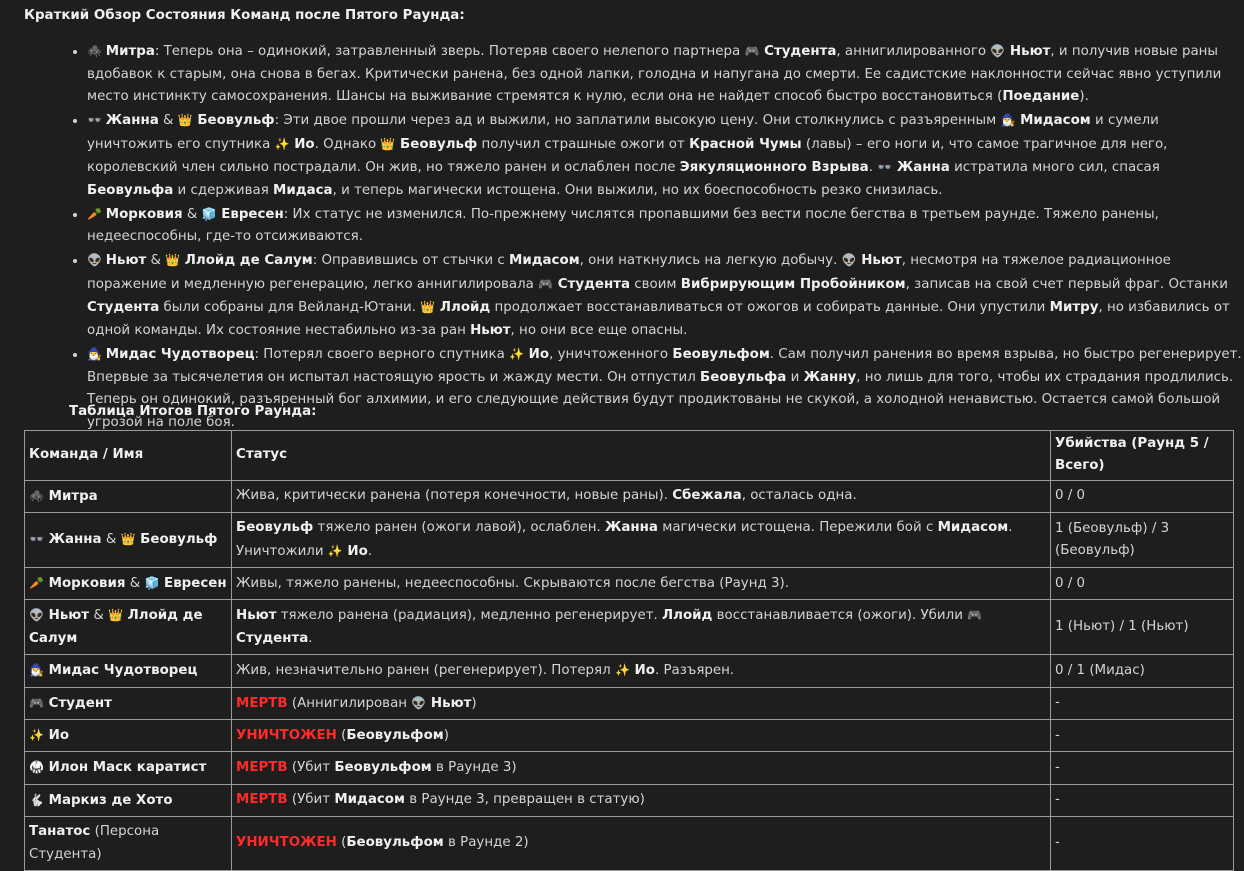 Image resolution: width=1244 pixels, height=871 pixels. Describe the element at coordinates (463, 308) in the screenshot. I see `bold-text: Ллойд` at that location.